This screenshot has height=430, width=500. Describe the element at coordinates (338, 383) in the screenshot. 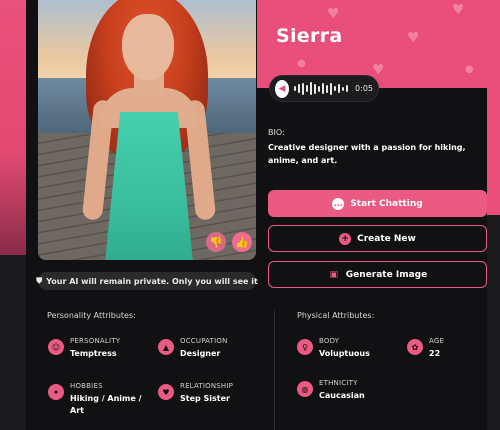

I see `attribute-label: ETHNICITY` at that location.